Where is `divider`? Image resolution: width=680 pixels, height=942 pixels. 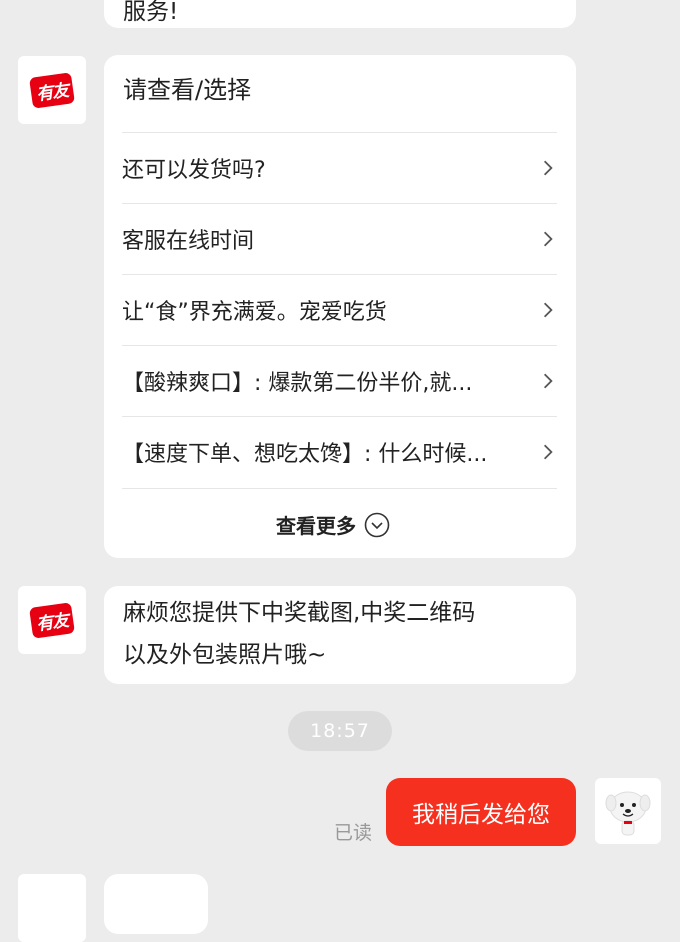
divider is located at coordinates (339, 488).